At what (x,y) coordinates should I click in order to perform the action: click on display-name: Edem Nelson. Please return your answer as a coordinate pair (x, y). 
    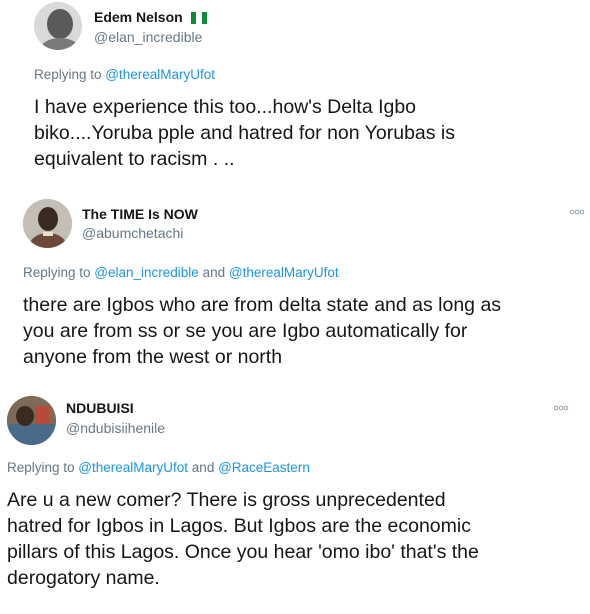
    Looking at the image, I should click on (150, 17).